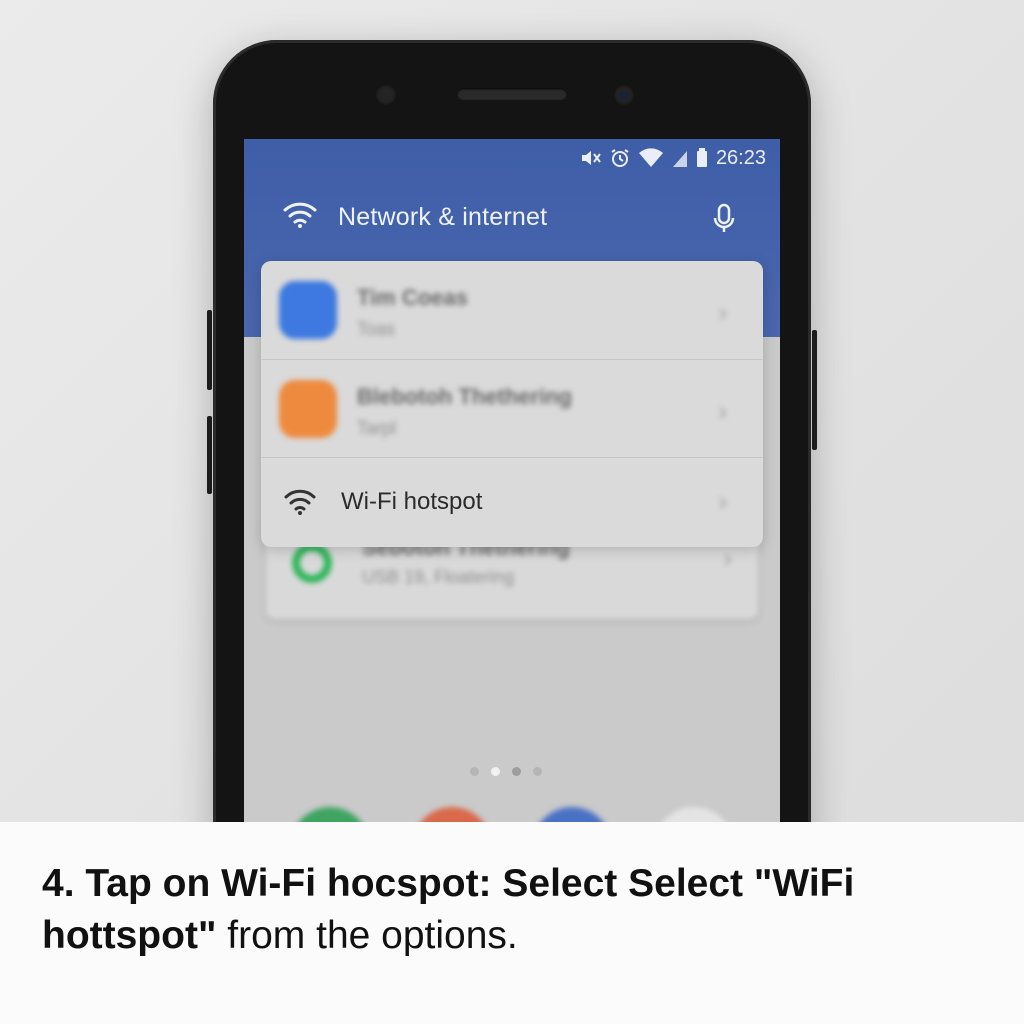 The width and height of the screenshot is (1024, 1024). What do you see at coordinates (312, 565) in the screenshot?
I see `whatsapp-icon` at bounding box center [312, 565].